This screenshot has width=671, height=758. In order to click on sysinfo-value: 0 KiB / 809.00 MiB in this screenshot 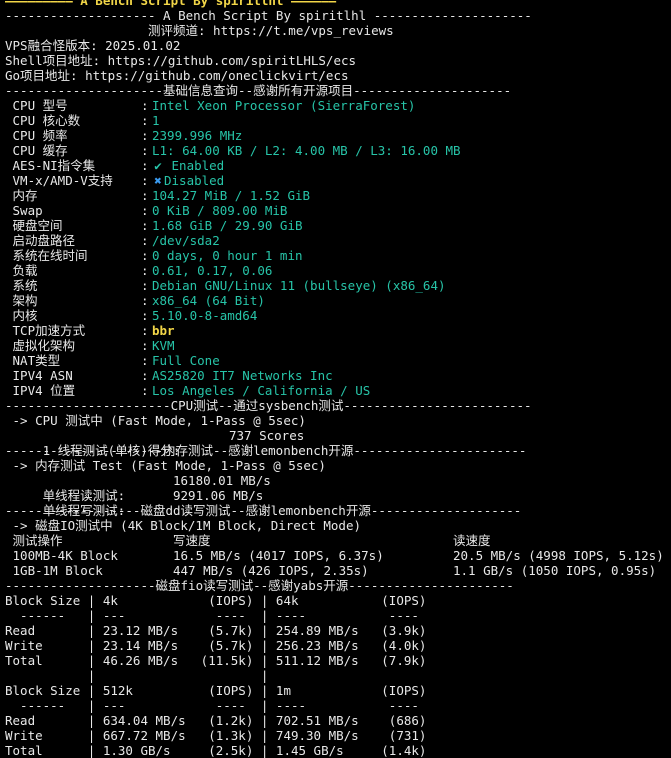, I will do `click(219, 210)`.